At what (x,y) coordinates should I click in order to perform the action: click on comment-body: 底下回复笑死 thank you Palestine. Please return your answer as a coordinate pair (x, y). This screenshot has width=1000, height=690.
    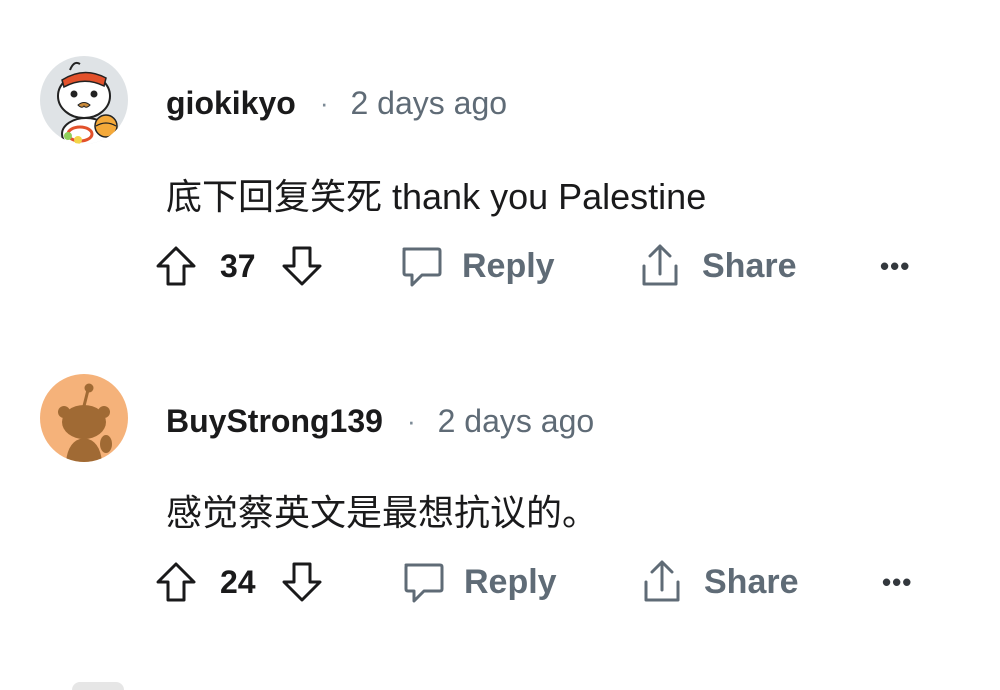
    Looking at the image, I should click on (436, 196).